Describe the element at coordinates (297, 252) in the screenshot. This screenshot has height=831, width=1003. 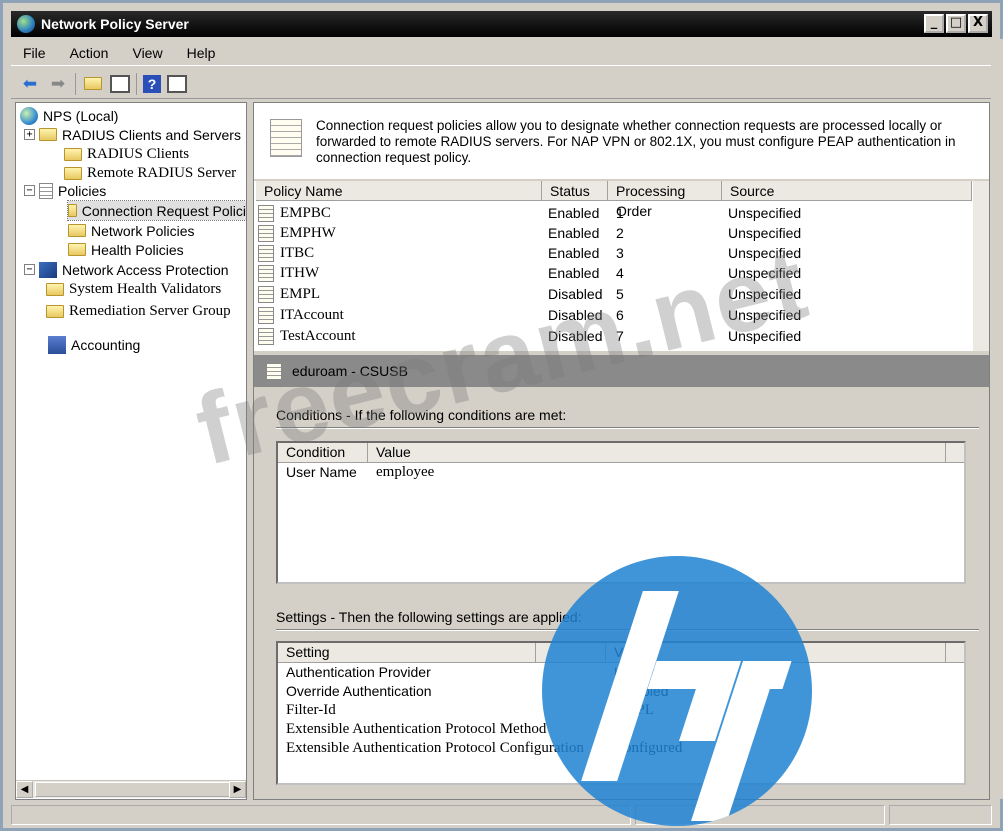
I see `policy-name: ITBC` at that location.